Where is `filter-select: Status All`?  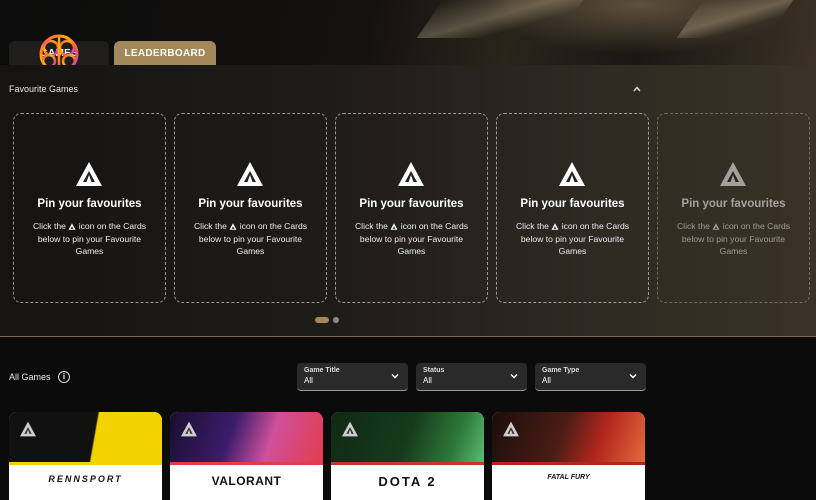 filter-select: Status All is located at coordinates (471, 377).